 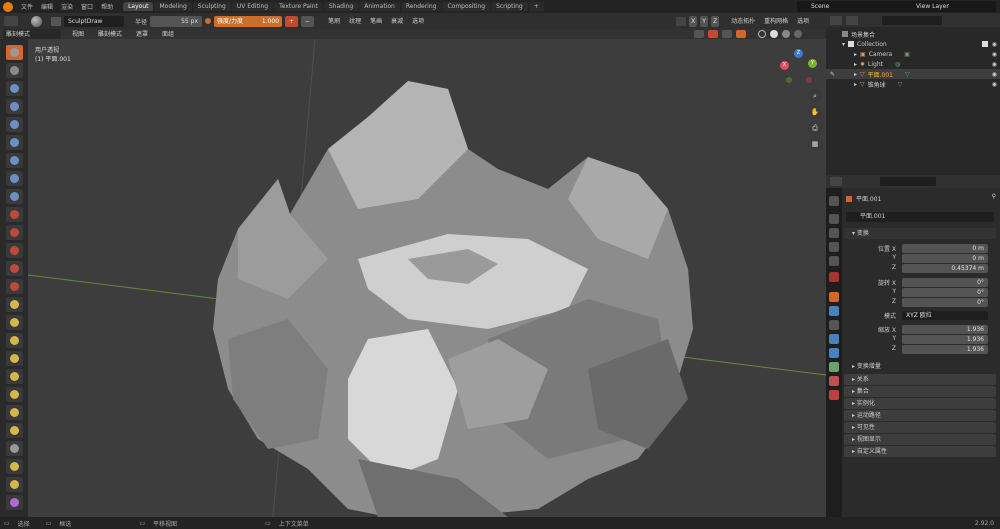 I want to click on draw-sharp-tool, so click(x=14, y=70).